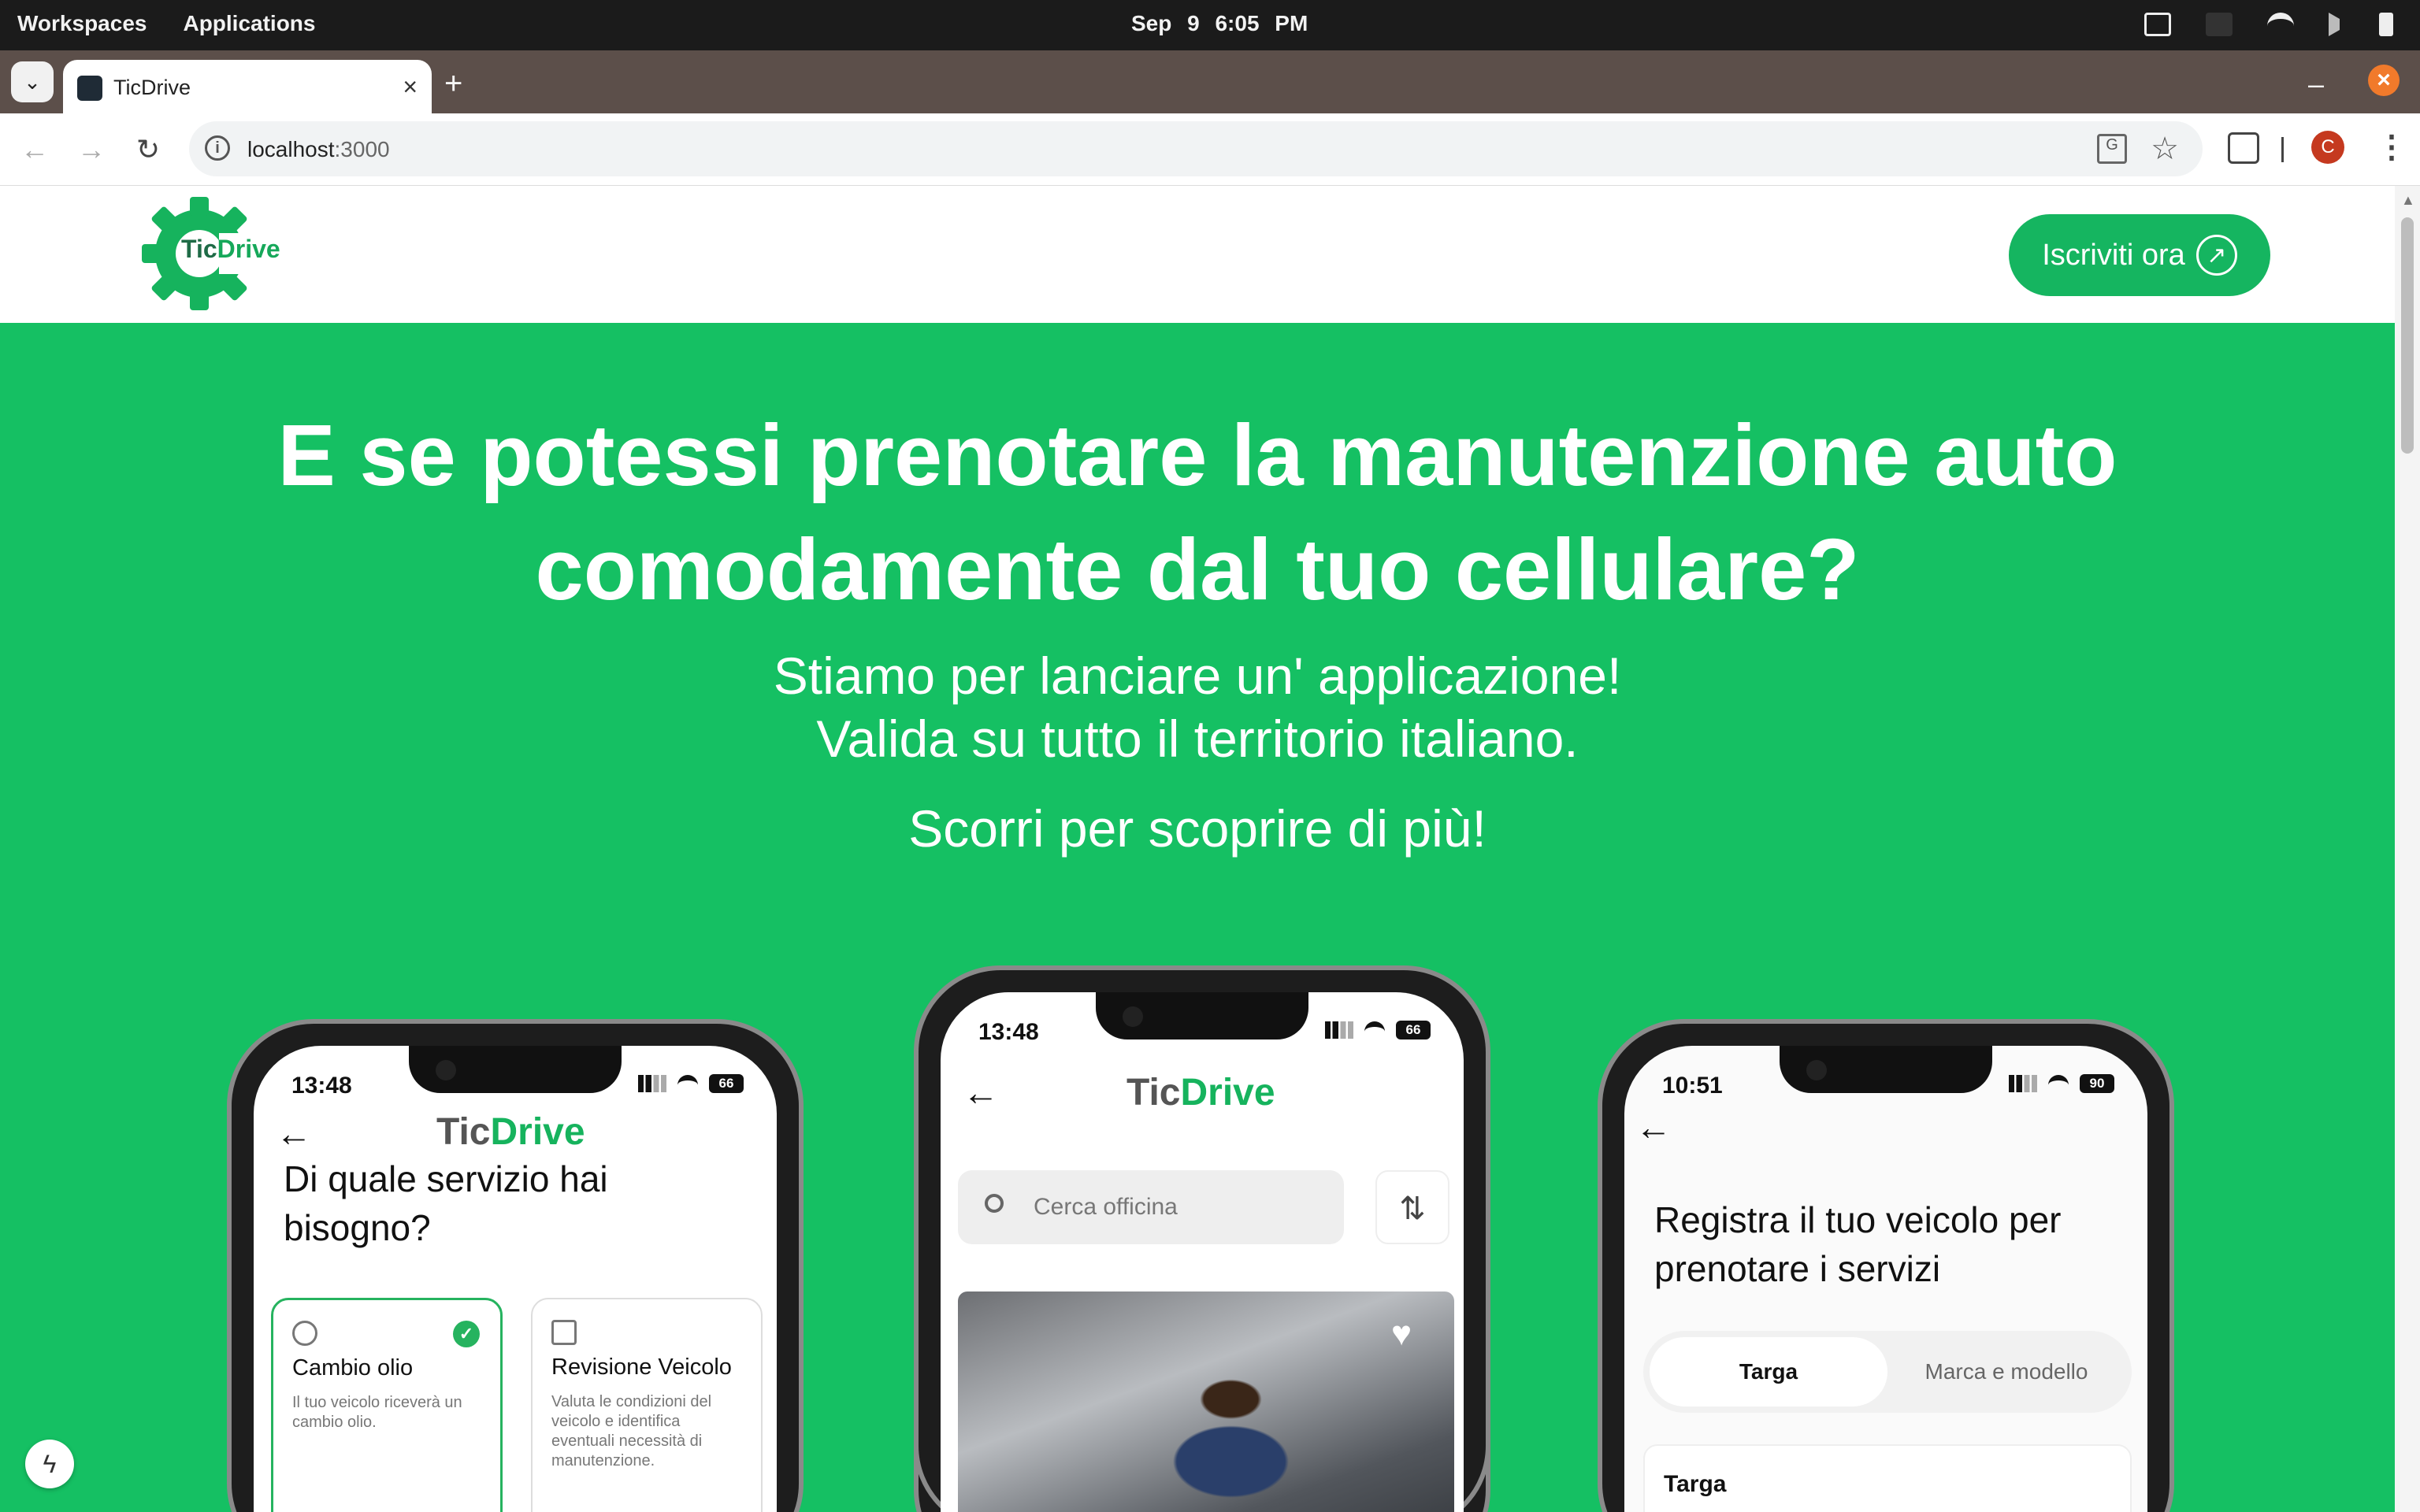 The height and width of the screenshot is (1512, 2420). Describe the element at coordinates (1153, 1093) in the screenshot. I see `app-brand-tic: Tic` at that location.